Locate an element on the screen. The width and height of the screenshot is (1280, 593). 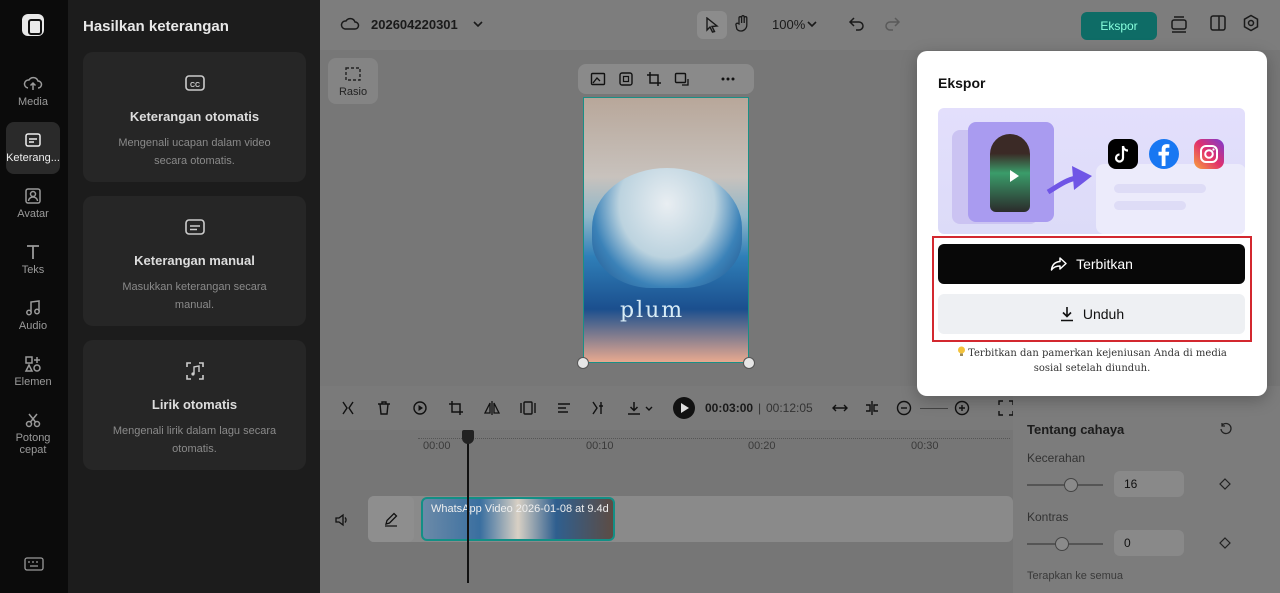
card-title: Lirik otomatis is located at coordinates (194, 404).